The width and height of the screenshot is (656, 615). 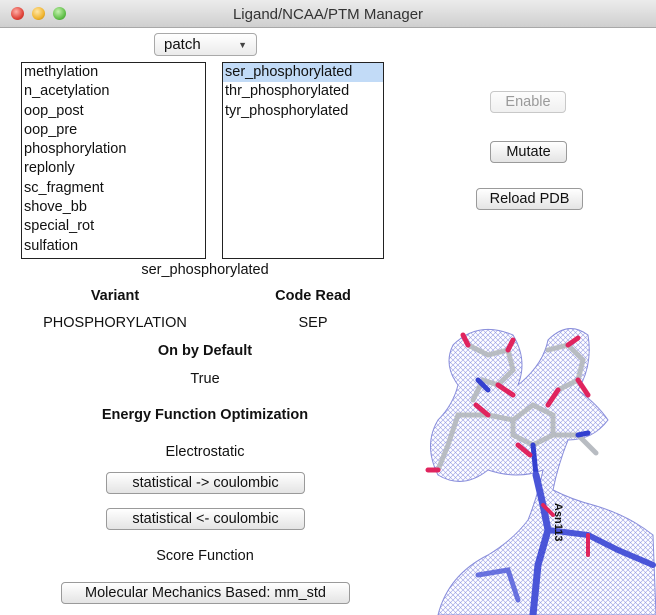 What do you see at coordinates (242, 45) in the screenshot?
I see `dropdown-arrow-icon: ▼` at bounding box center [242, 45].